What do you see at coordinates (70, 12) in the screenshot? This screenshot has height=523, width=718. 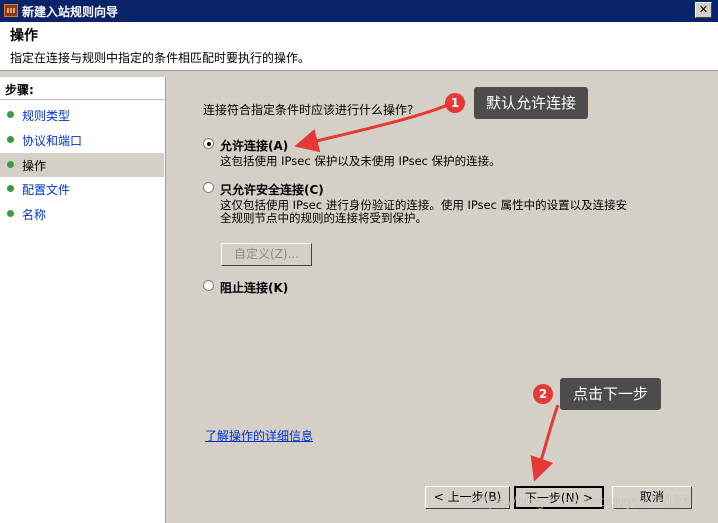 I see `window-title: 新建入站规则向导` at bounding box center [70, 12].